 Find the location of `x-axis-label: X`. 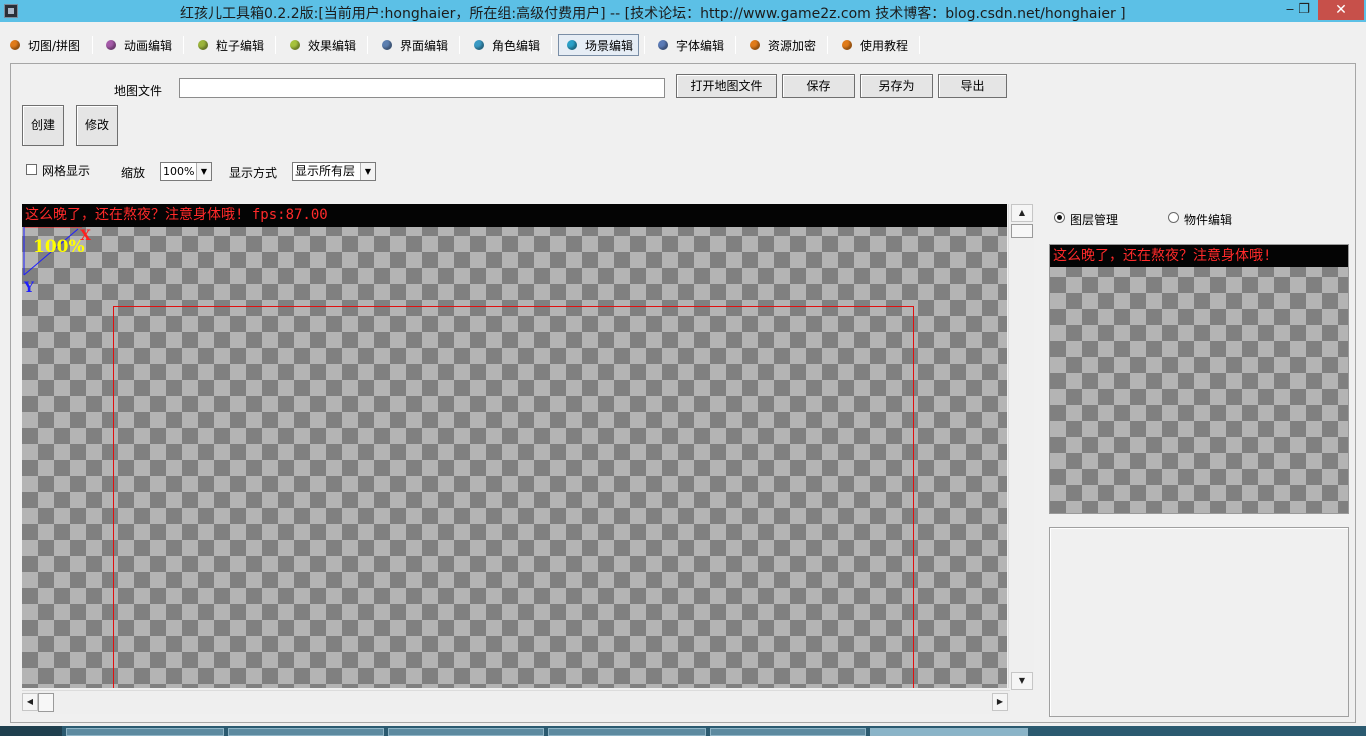

x-axis-label: X is located at coordinates (85, 236).